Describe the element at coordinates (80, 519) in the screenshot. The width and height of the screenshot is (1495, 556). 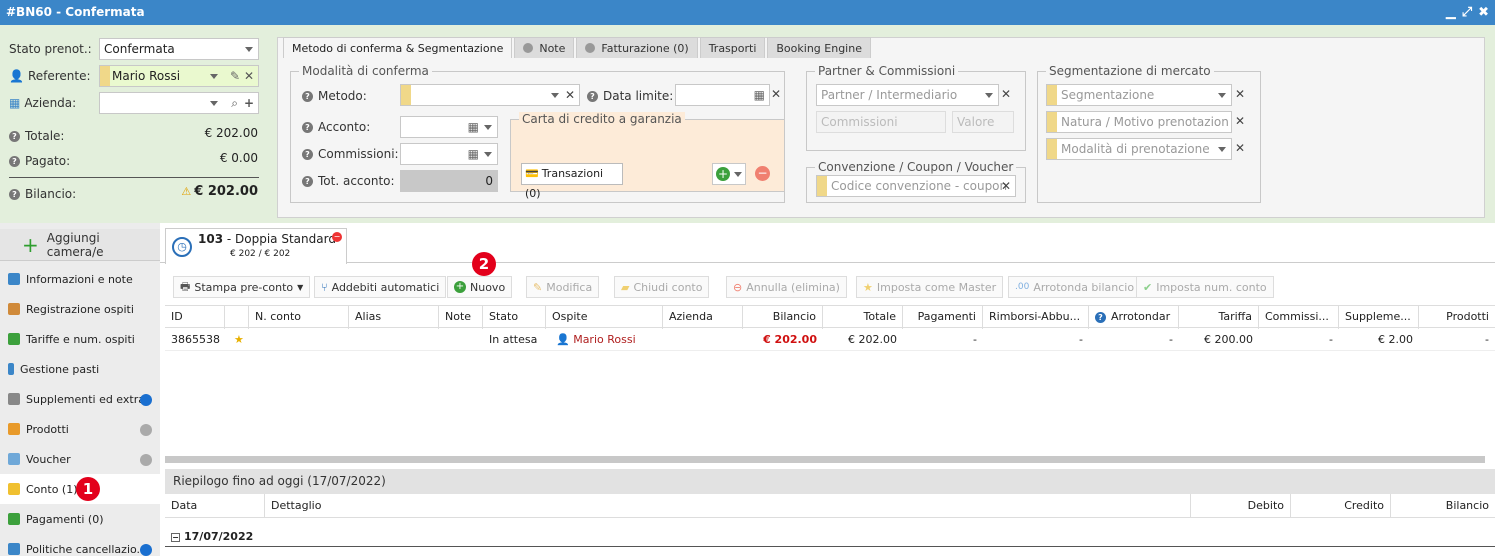
I see `sidebar-item-pagamenti: Pagamenti (0)` at that location.